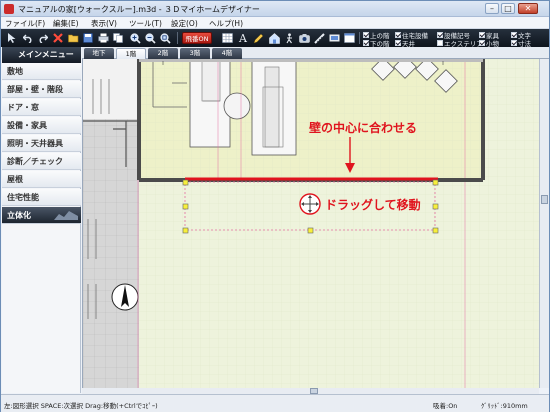 The height and width of the screenshot is (412, 550). I want to click on sidebar-item-rooms-walls-stairs: 部屋・壁・階段, so click(41, 89).